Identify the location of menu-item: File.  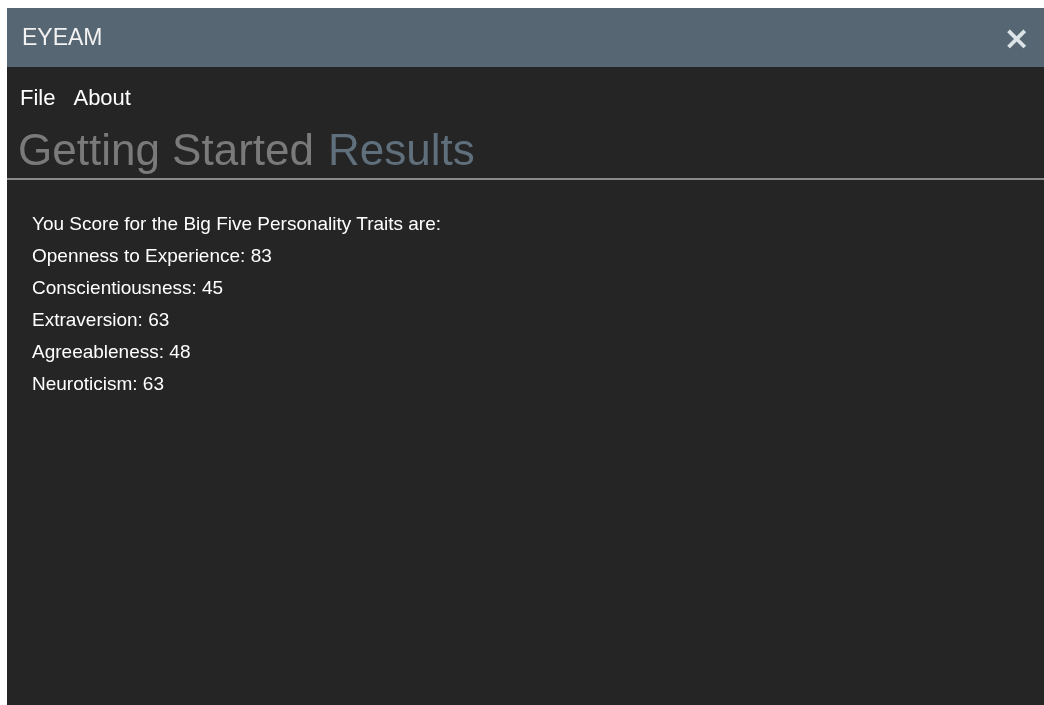
(38, 98).